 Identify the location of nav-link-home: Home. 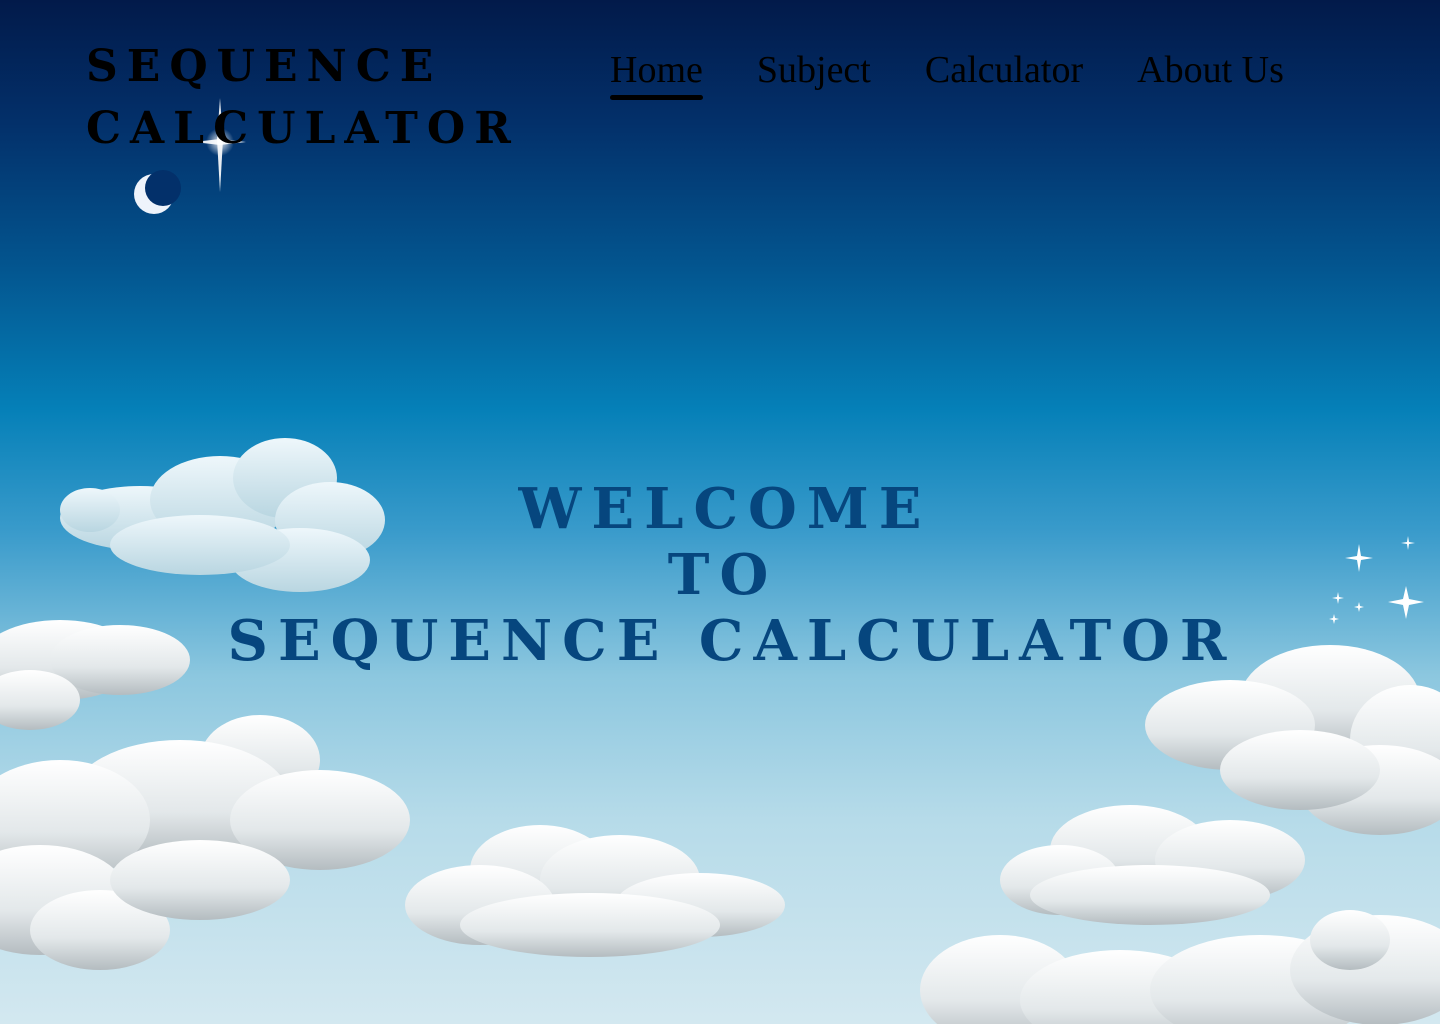
(656, 74).